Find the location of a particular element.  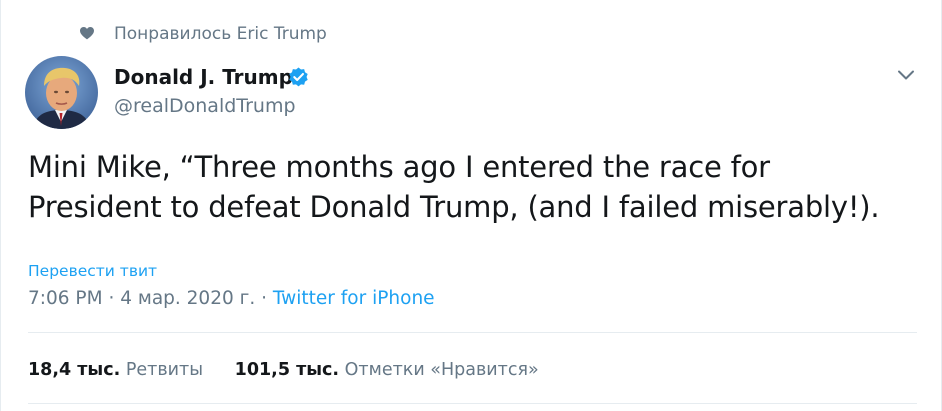

heart-icon is located at coordinates (87, 33).